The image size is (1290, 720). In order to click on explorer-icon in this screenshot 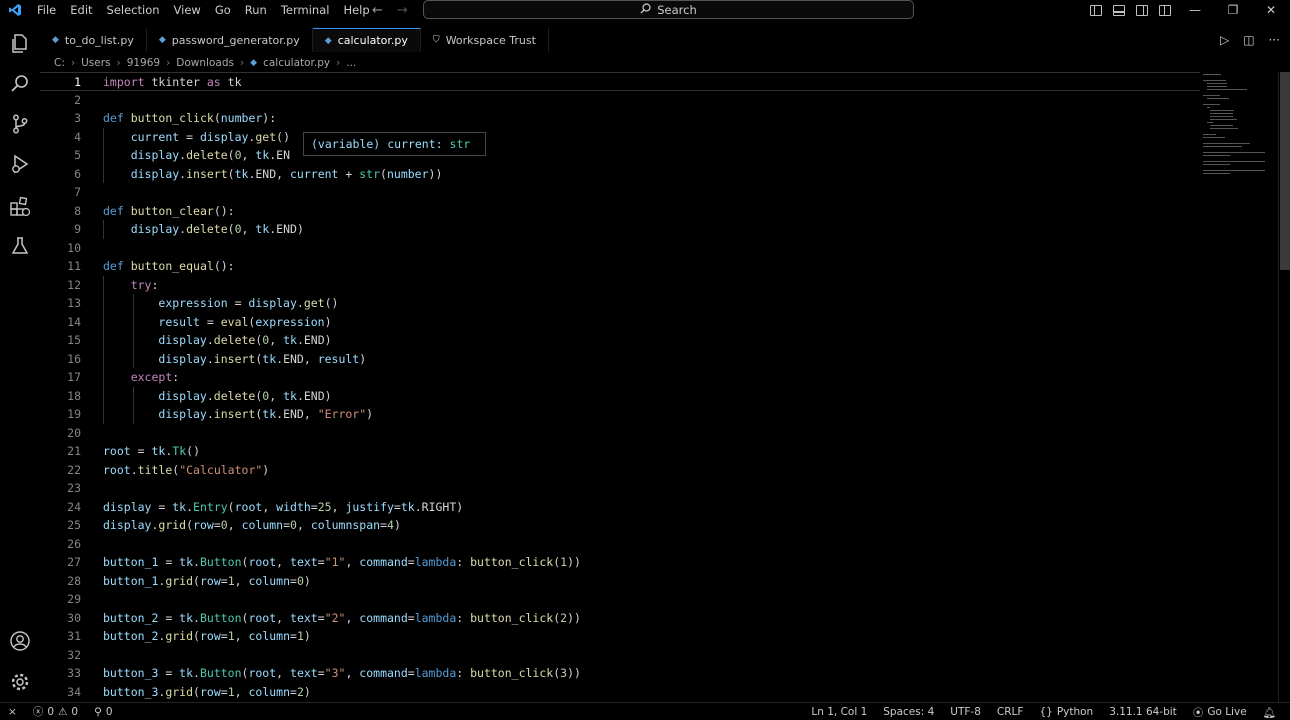, I will do `click(20, 44)`.